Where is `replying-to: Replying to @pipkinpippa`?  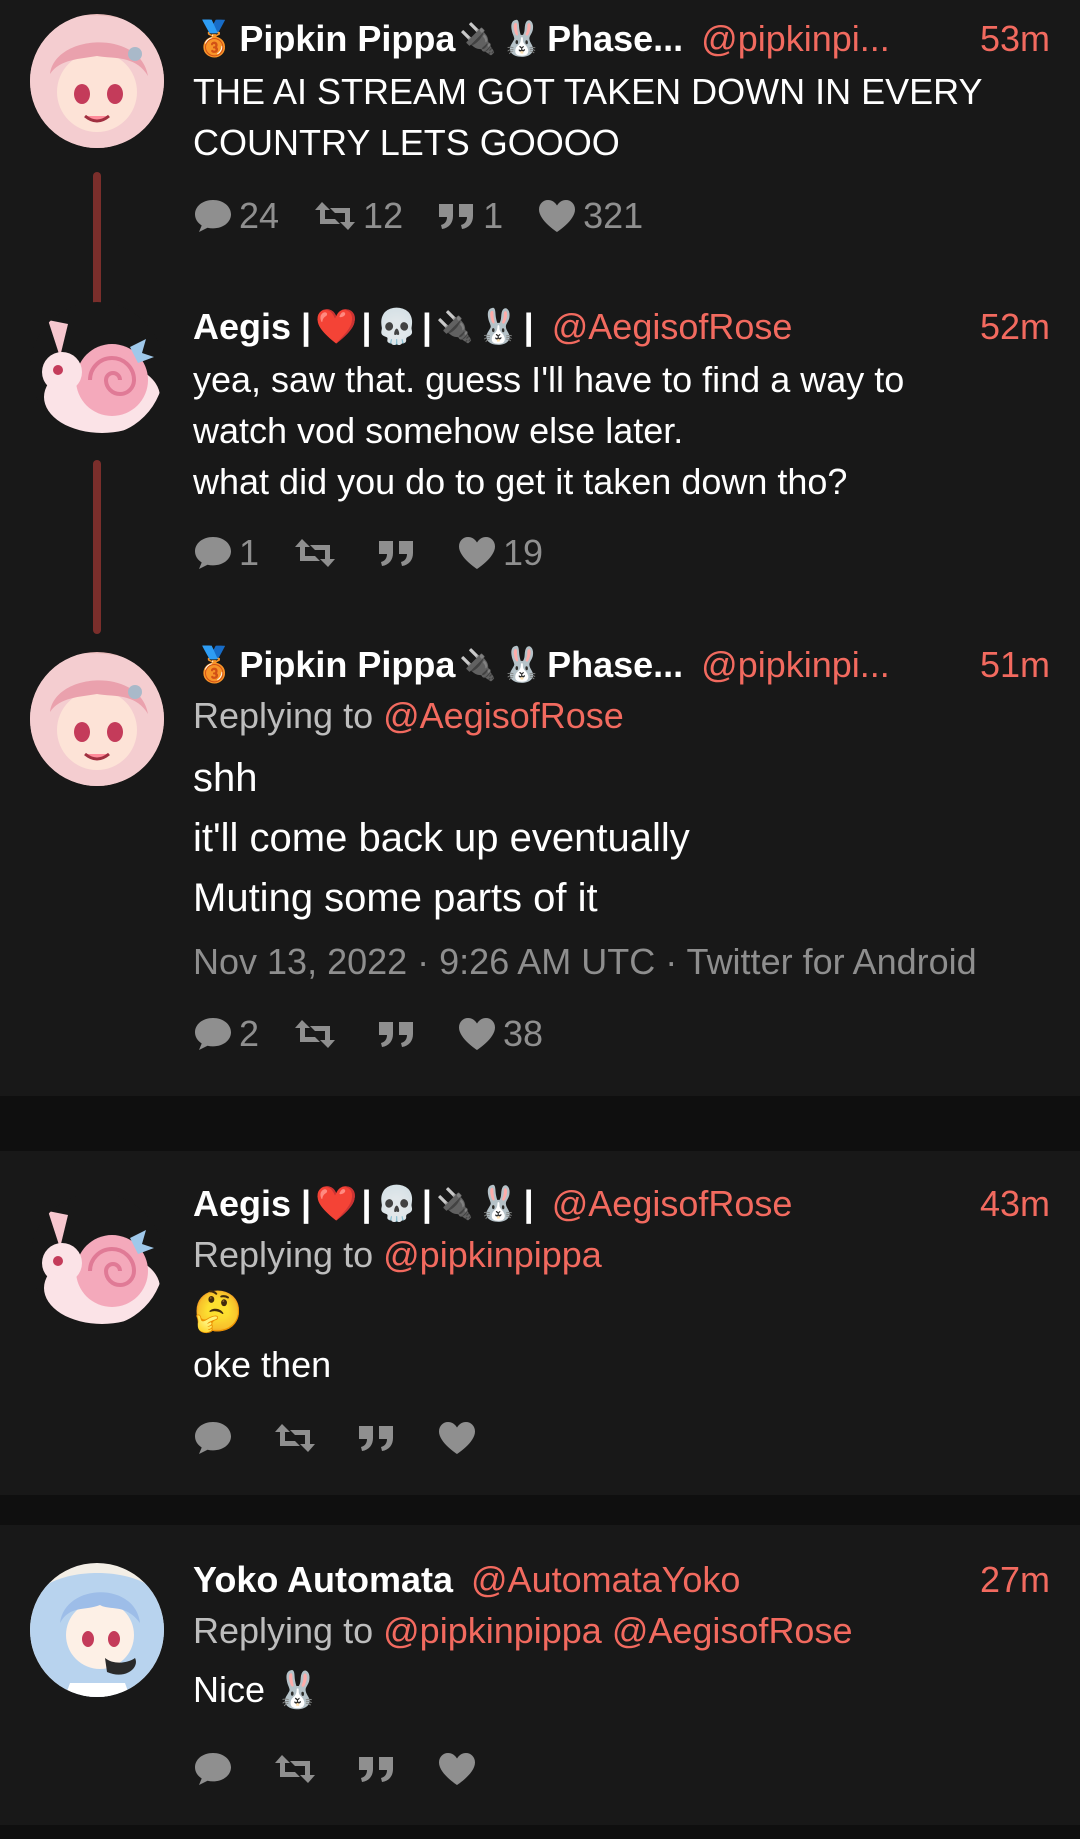 replying-to: Replying to @pipkinpippa is located at coordinates (621, 1255).